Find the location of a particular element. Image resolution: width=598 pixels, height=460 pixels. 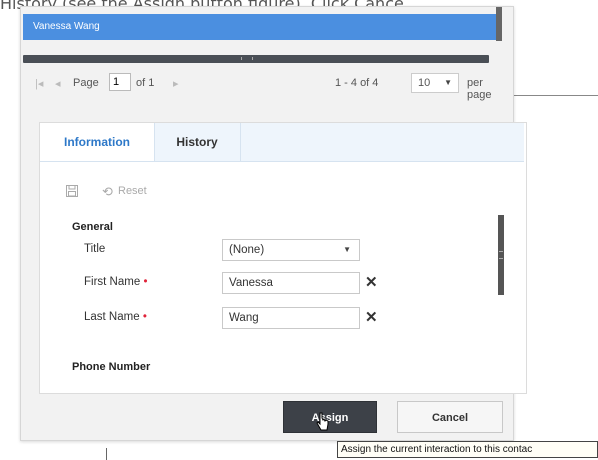

tab-history: History is located at coordinates (197, 142).